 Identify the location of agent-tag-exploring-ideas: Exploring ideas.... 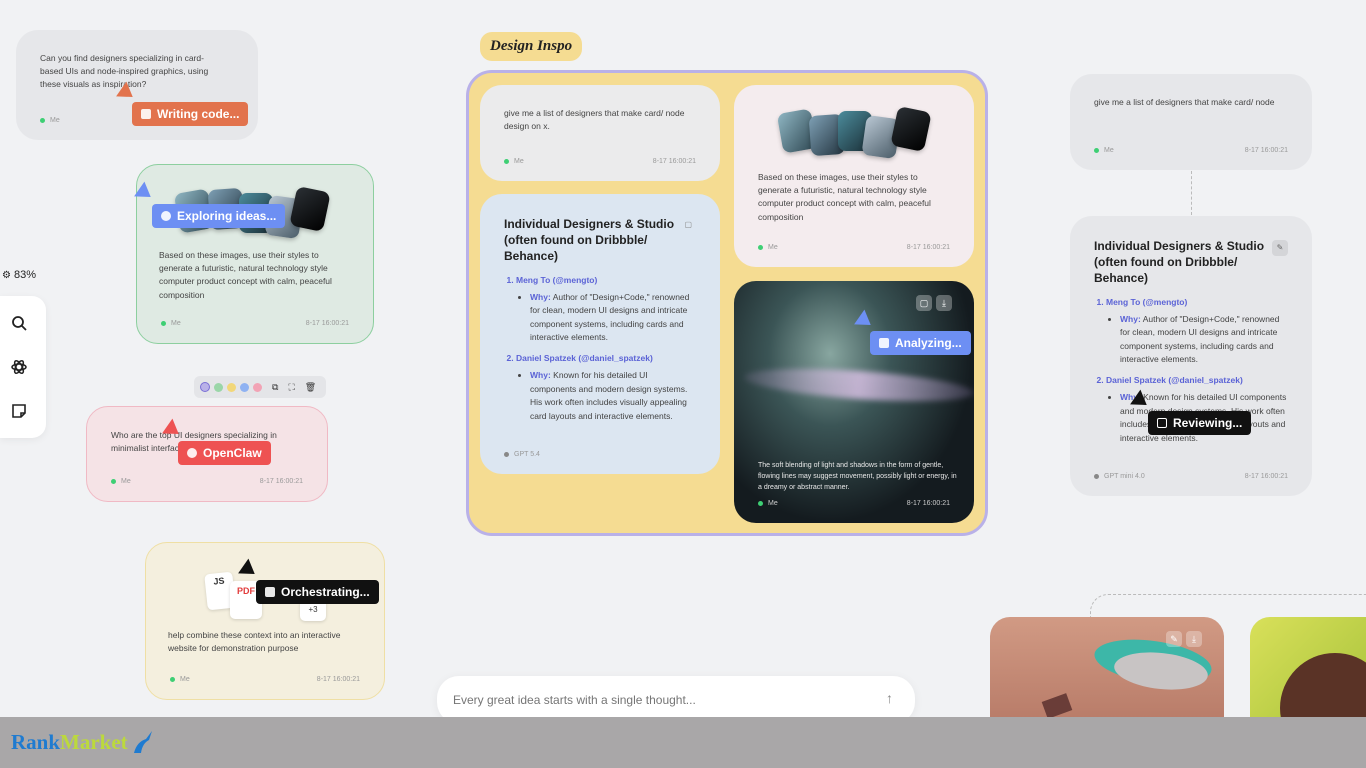
(219, 216).